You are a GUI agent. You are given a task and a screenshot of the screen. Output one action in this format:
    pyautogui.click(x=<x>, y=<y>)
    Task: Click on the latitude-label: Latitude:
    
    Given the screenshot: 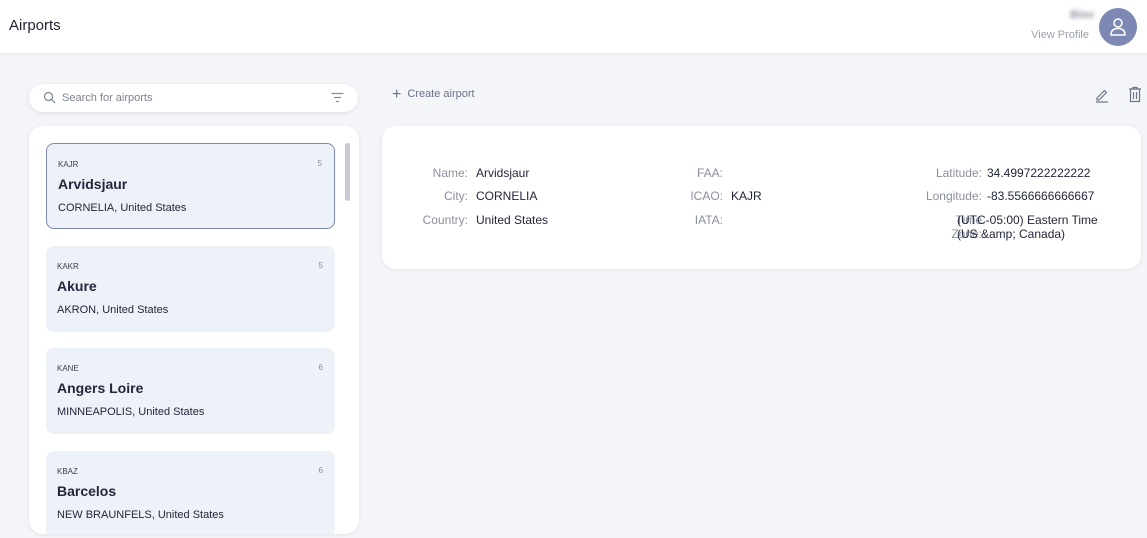 What is the action you would take?
    pyautogui.click(x=958, y=173)
    